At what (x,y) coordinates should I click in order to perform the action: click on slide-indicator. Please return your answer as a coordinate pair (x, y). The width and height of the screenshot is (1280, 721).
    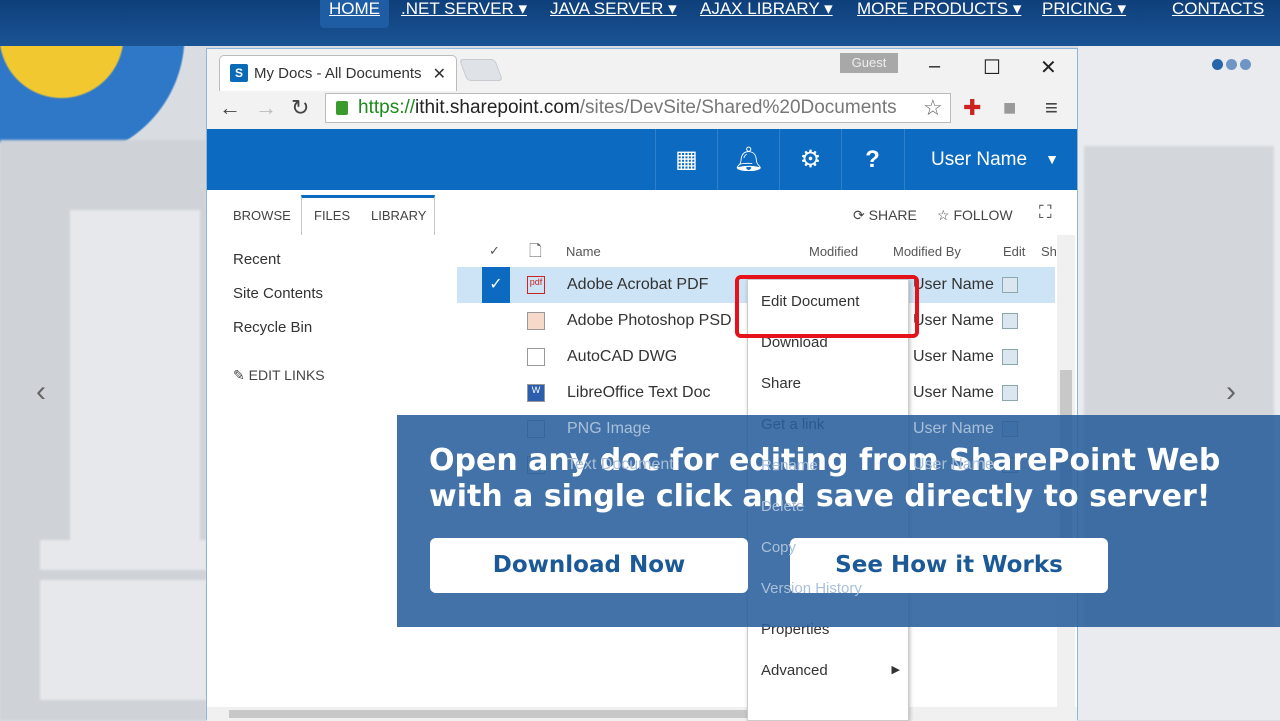
    Looking at the image, I should click on (1233, 66).